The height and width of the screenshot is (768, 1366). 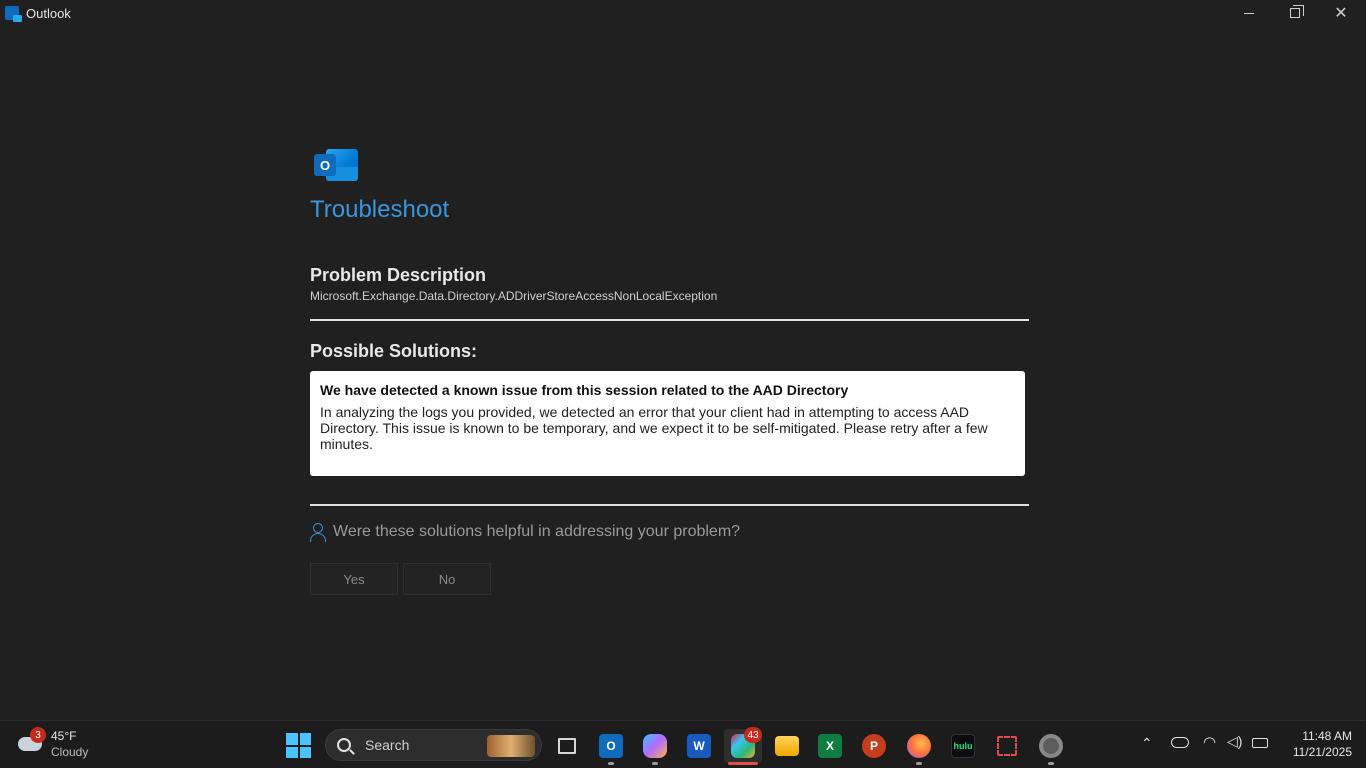 What do you see at coordinates (1234, 741) in the screenshot?
I see `volume-icon: ◁)` at bounding box center [1234, 741].